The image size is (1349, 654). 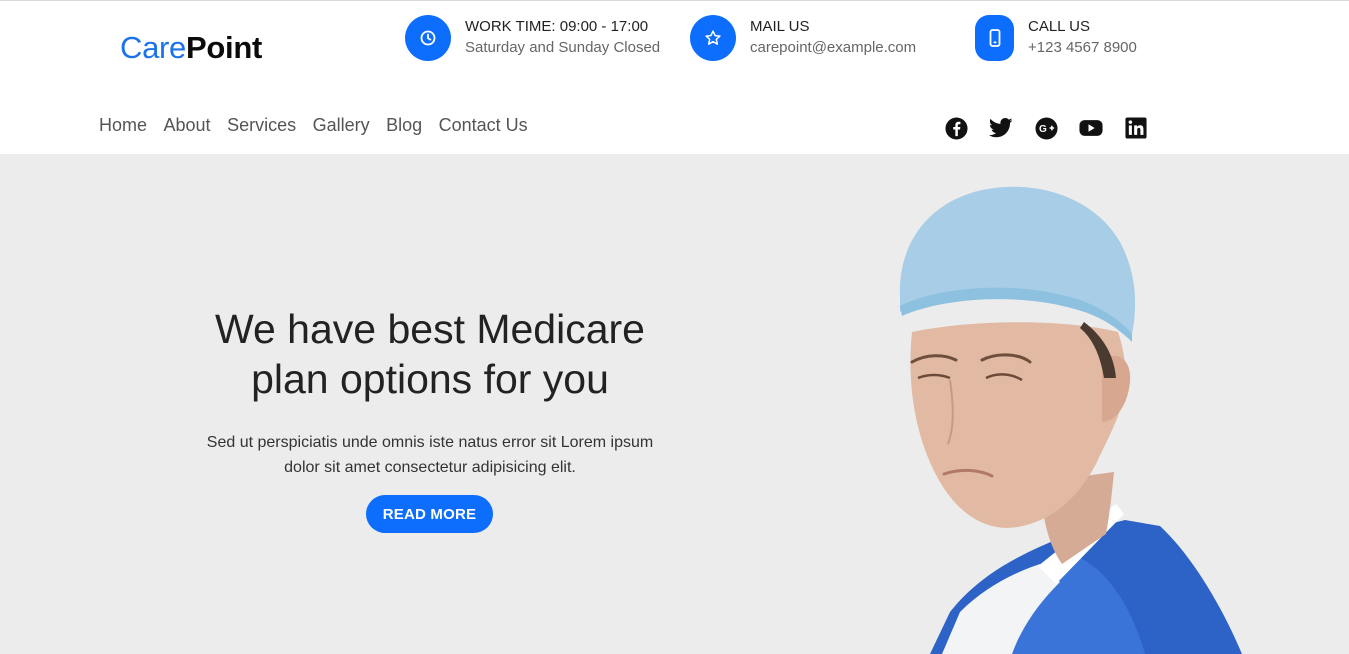 What do you see at coordinates (261, 125) in the screenshot?
I see `nav-services: Services` at bounding box center [261, 125].